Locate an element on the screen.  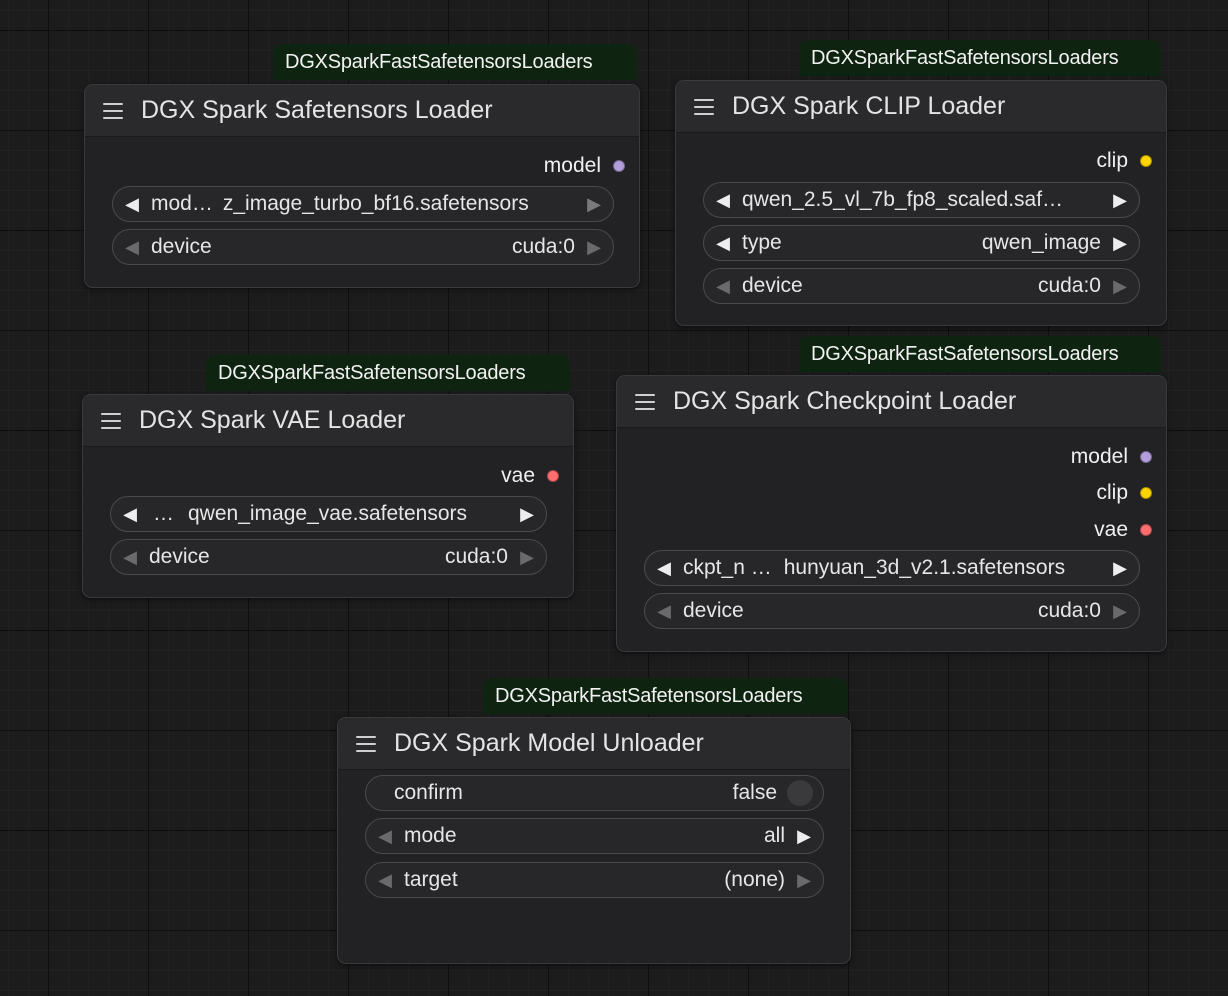
node-title-bar: DGX Spark Checkpoint Loader is located at coordinates (891, 402).